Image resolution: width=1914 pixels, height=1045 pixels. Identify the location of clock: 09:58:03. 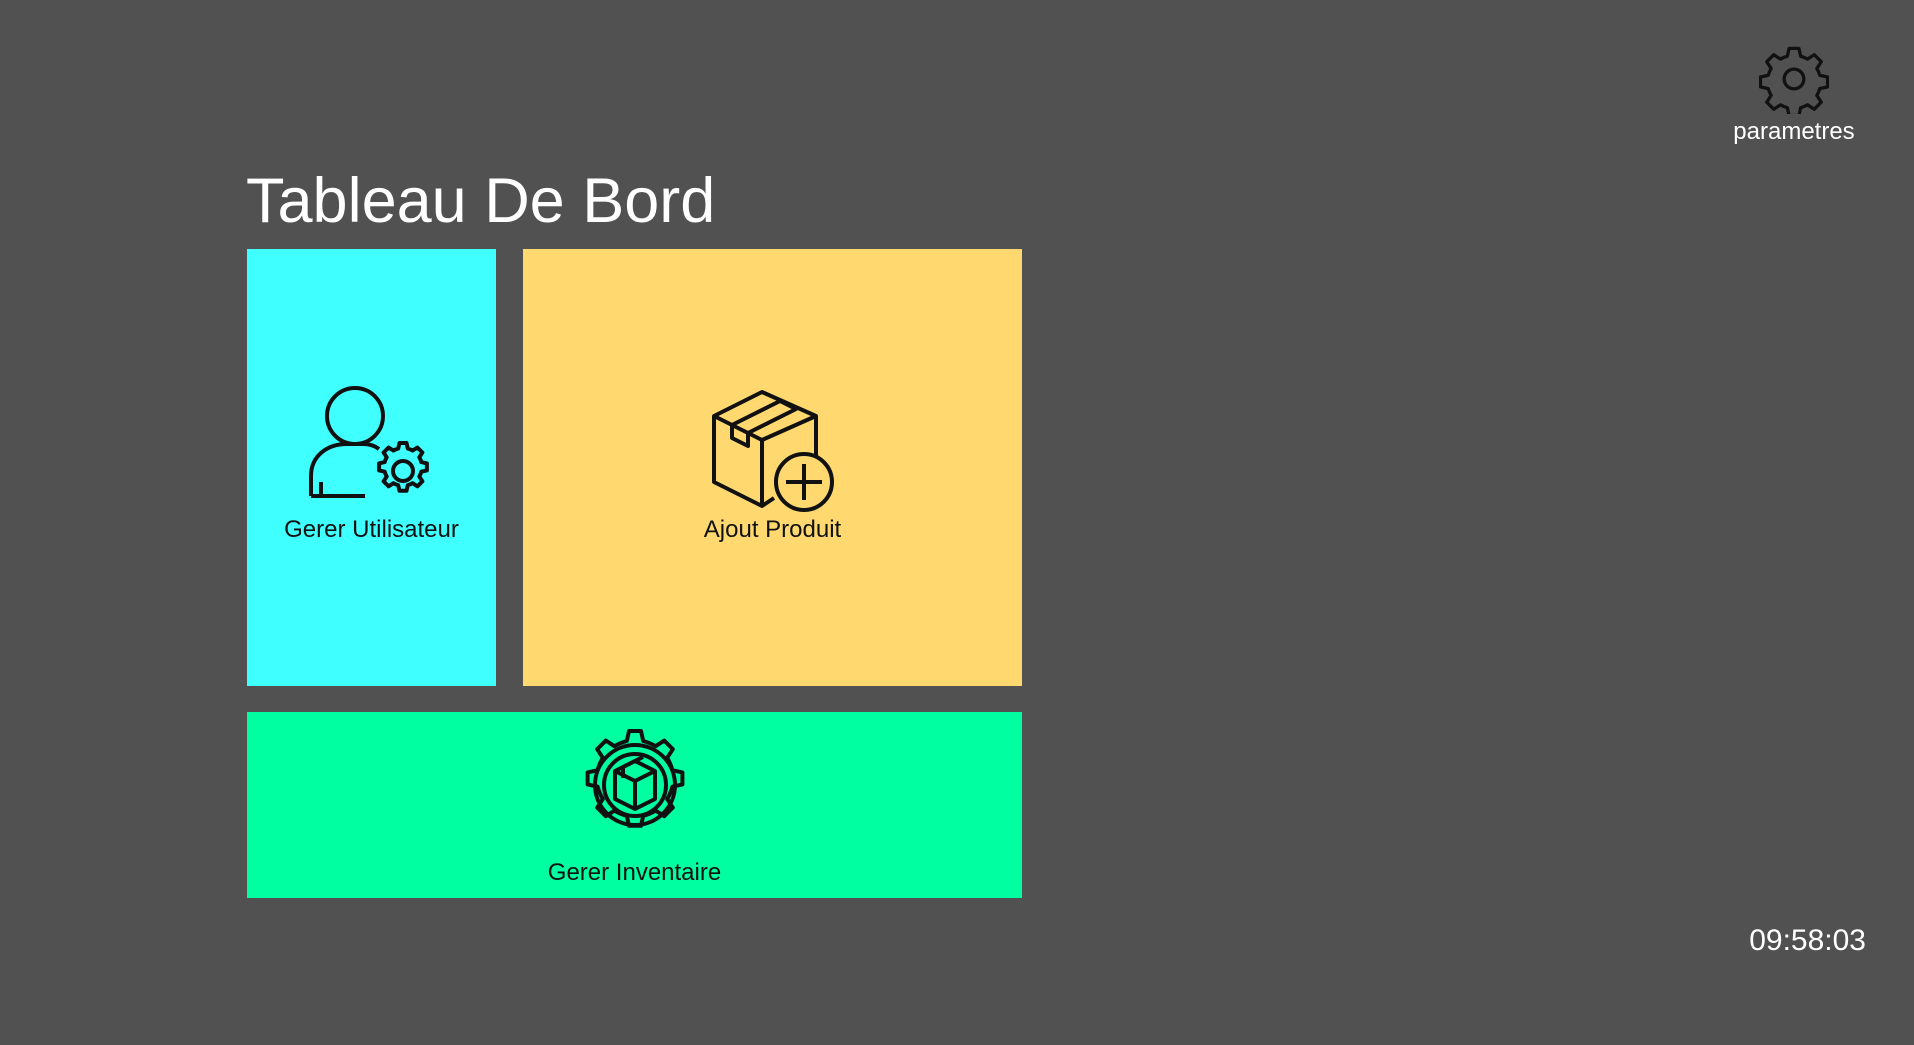
(1807, 940).